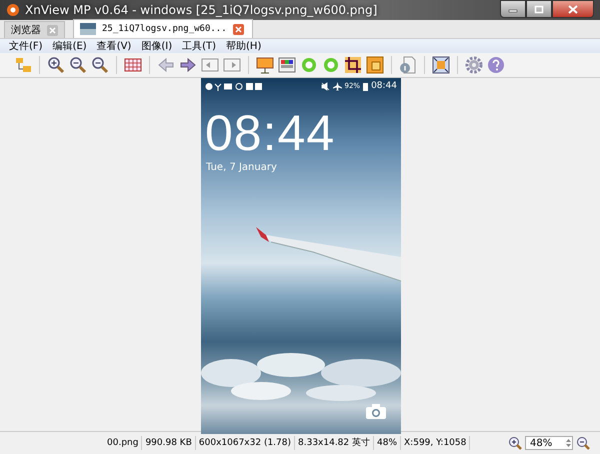 The image size is (600, 454). I want to click on status-field: 990.98 KB, so click(169, 443).